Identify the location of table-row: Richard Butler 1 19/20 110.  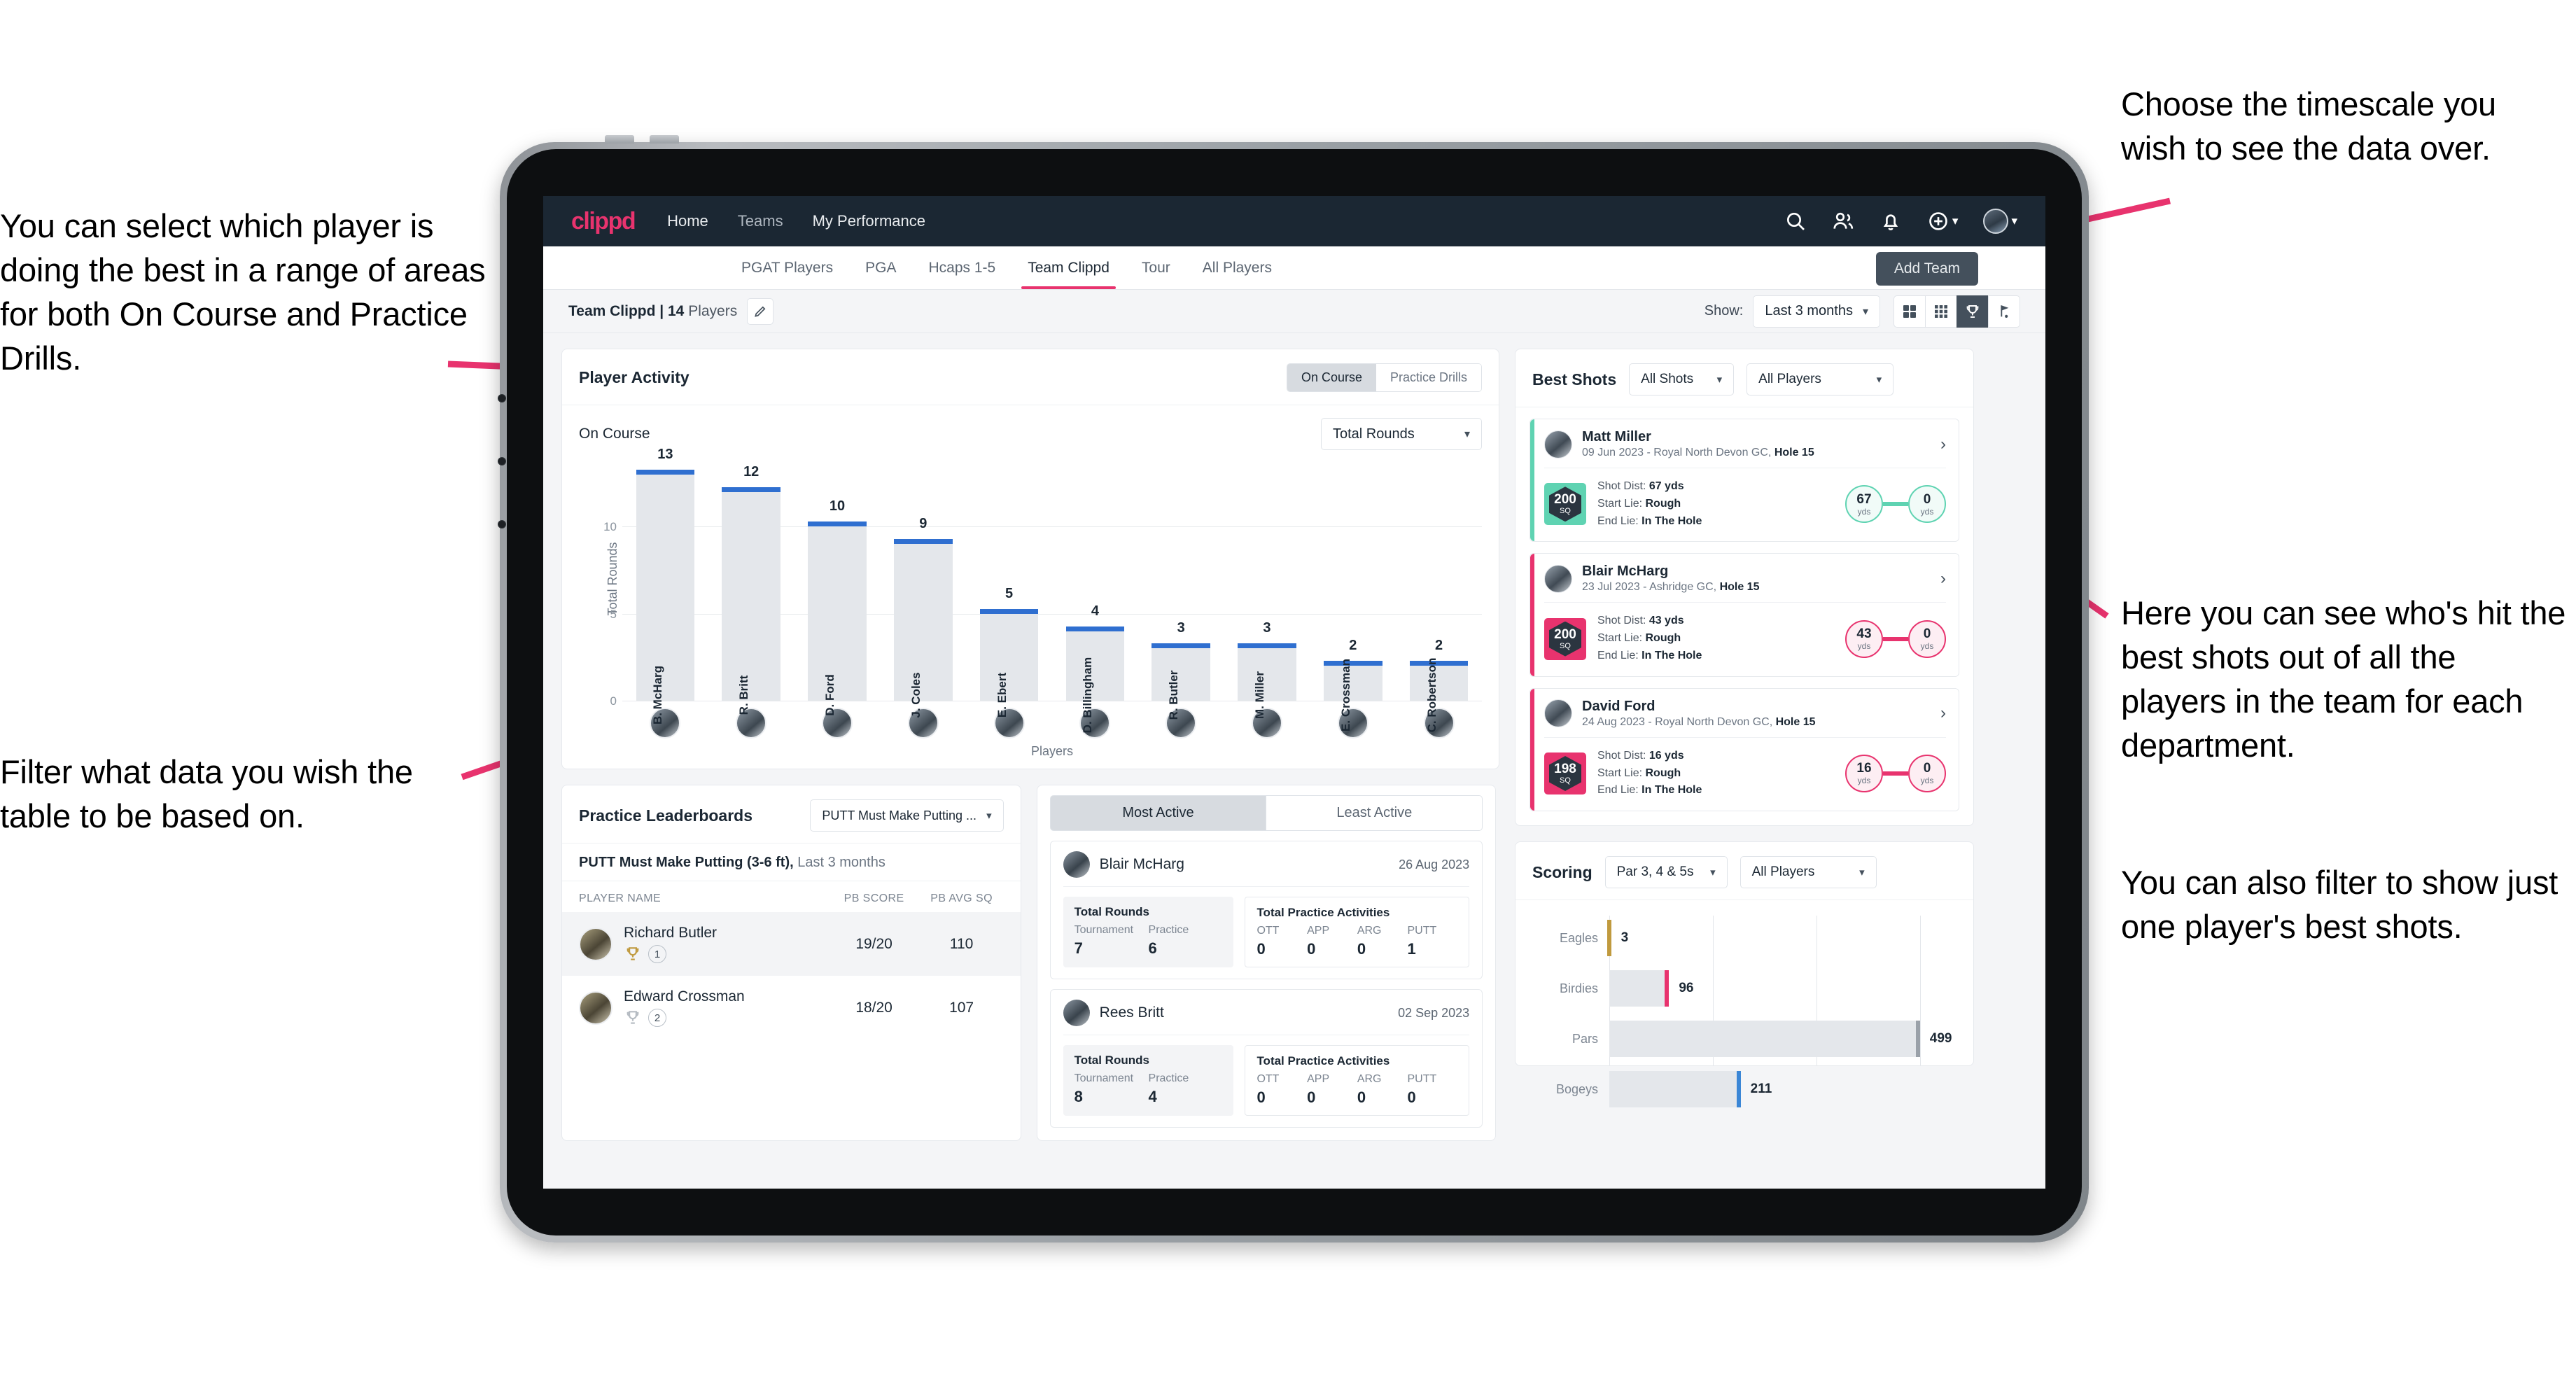
(791, 944).